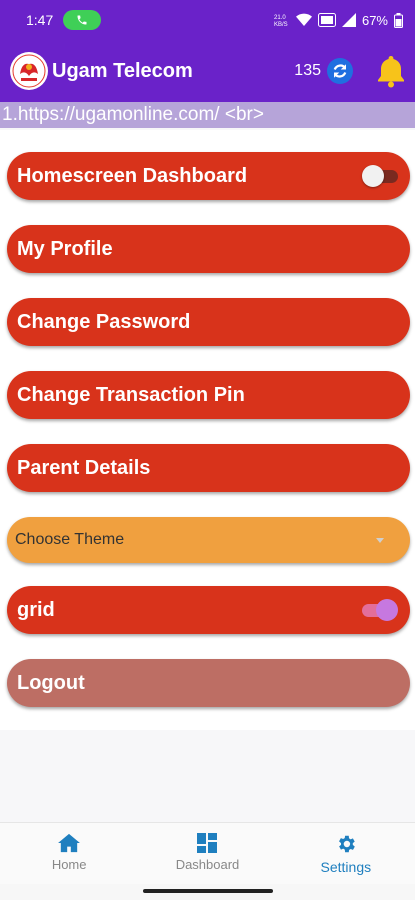 This screenshot has width=415, height=900. I want to click on grid-item: grid, so click(208, 610).